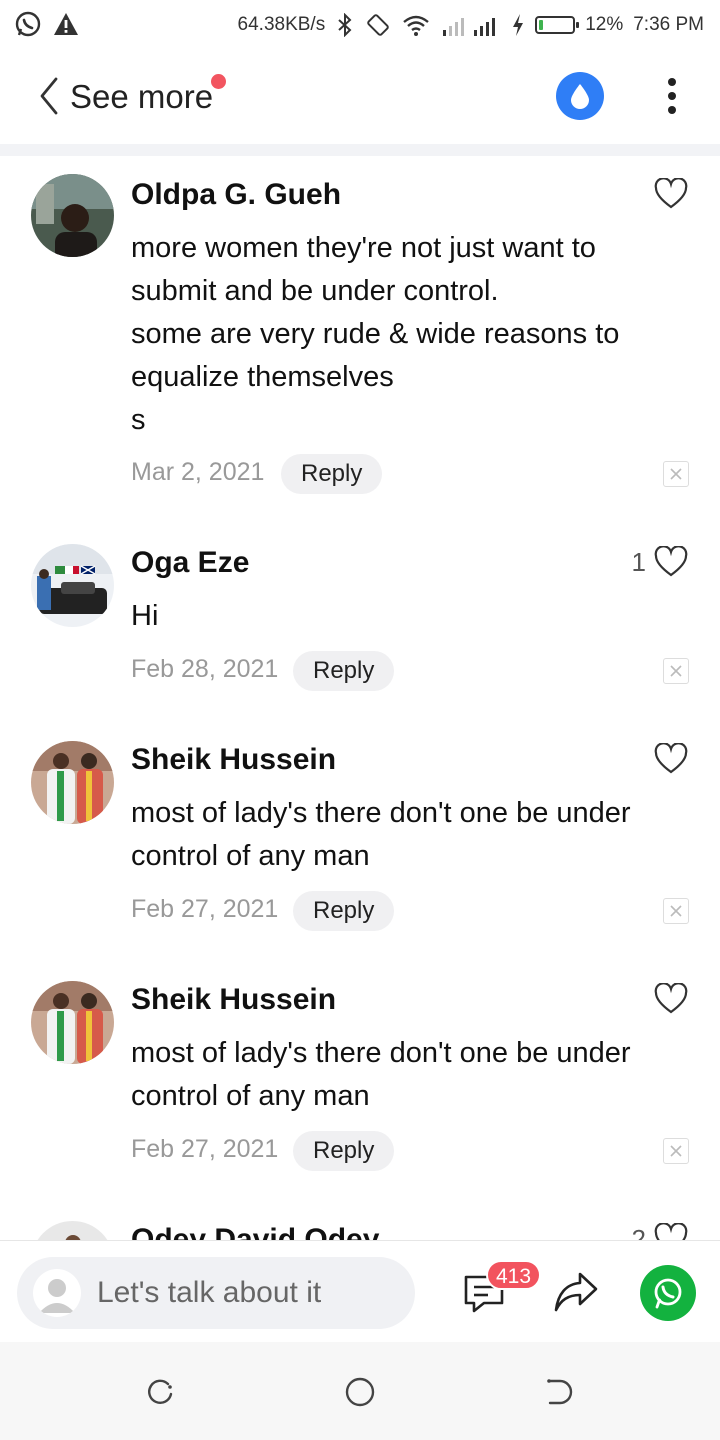 The width and height of the screenshot is (720, 1440). Describe the element at coordinates (360, 97) in the screenshot. I see `app-header: See more` at that location.